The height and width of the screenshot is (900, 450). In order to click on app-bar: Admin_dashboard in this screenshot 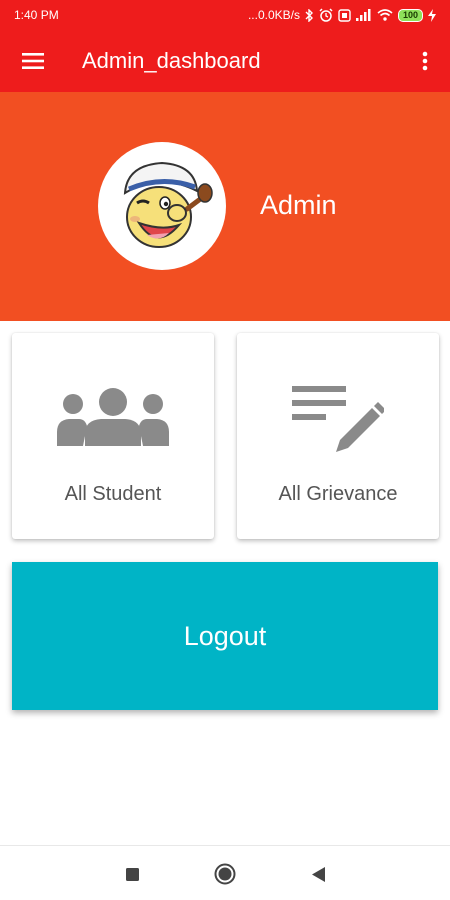, I will do `click(225, 61)`.